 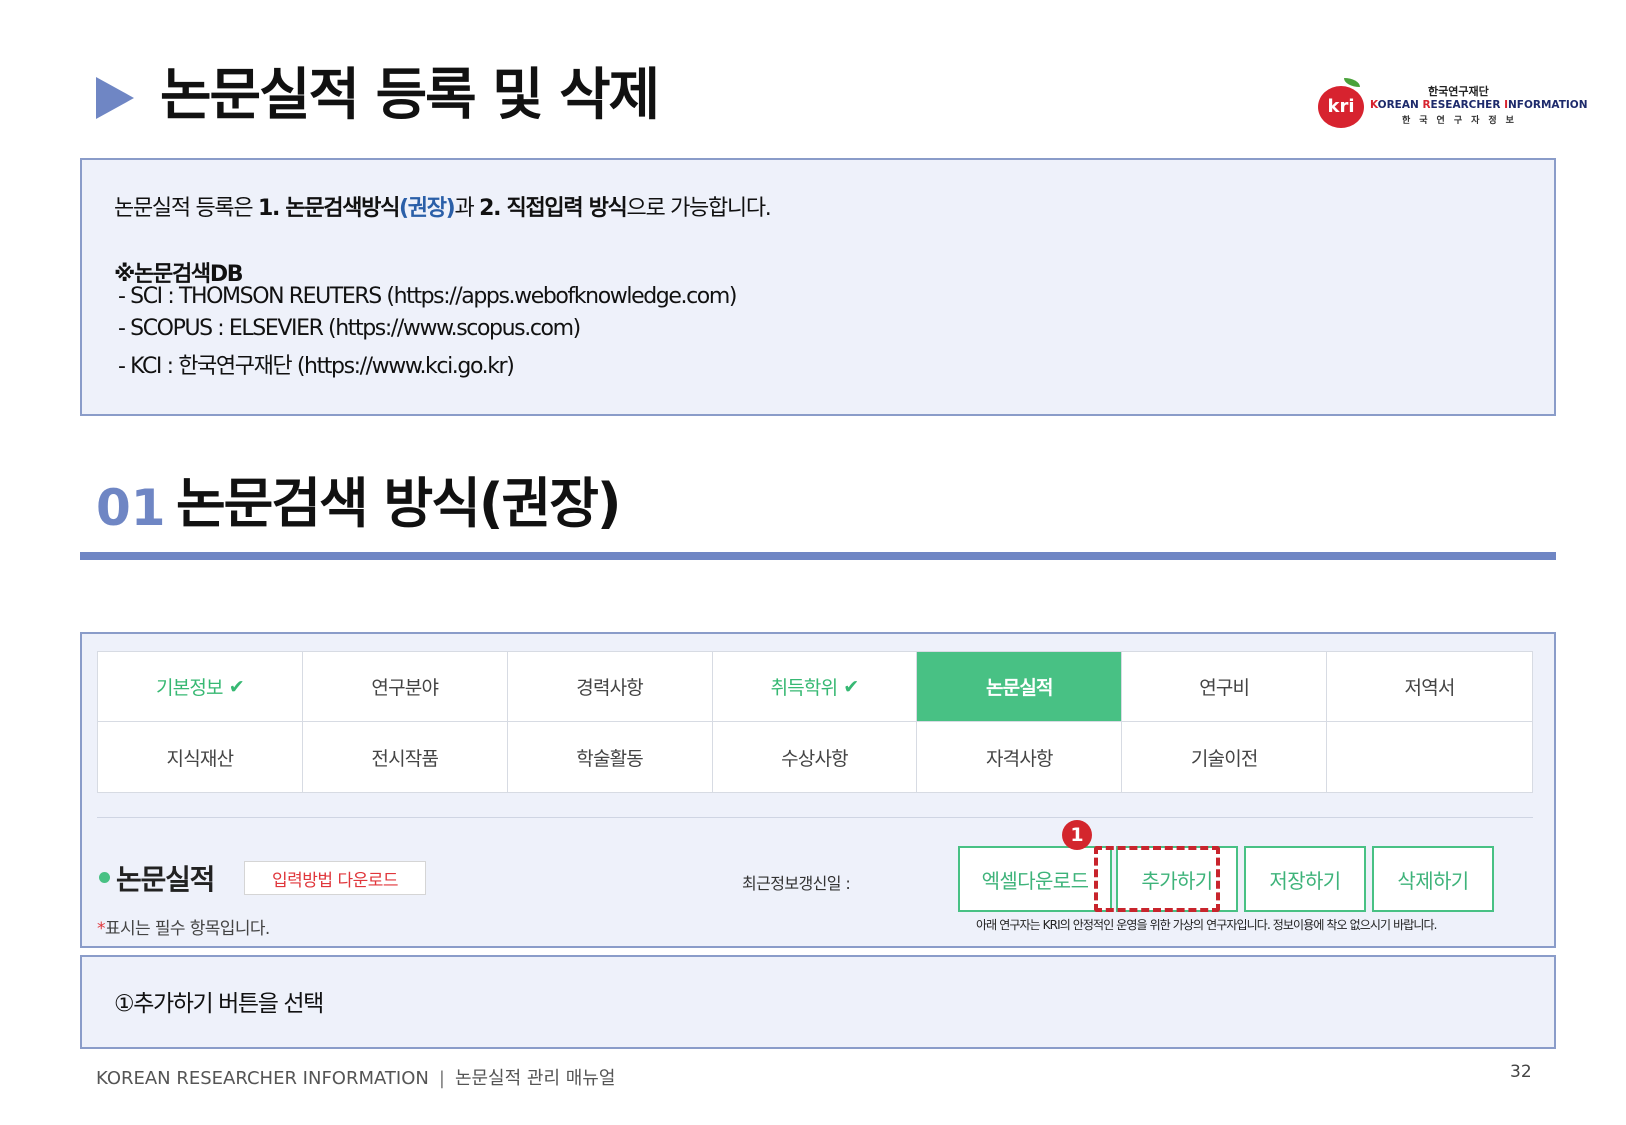 I want to click on tab-research-field: 연구분야, so click(x=405, y=687).